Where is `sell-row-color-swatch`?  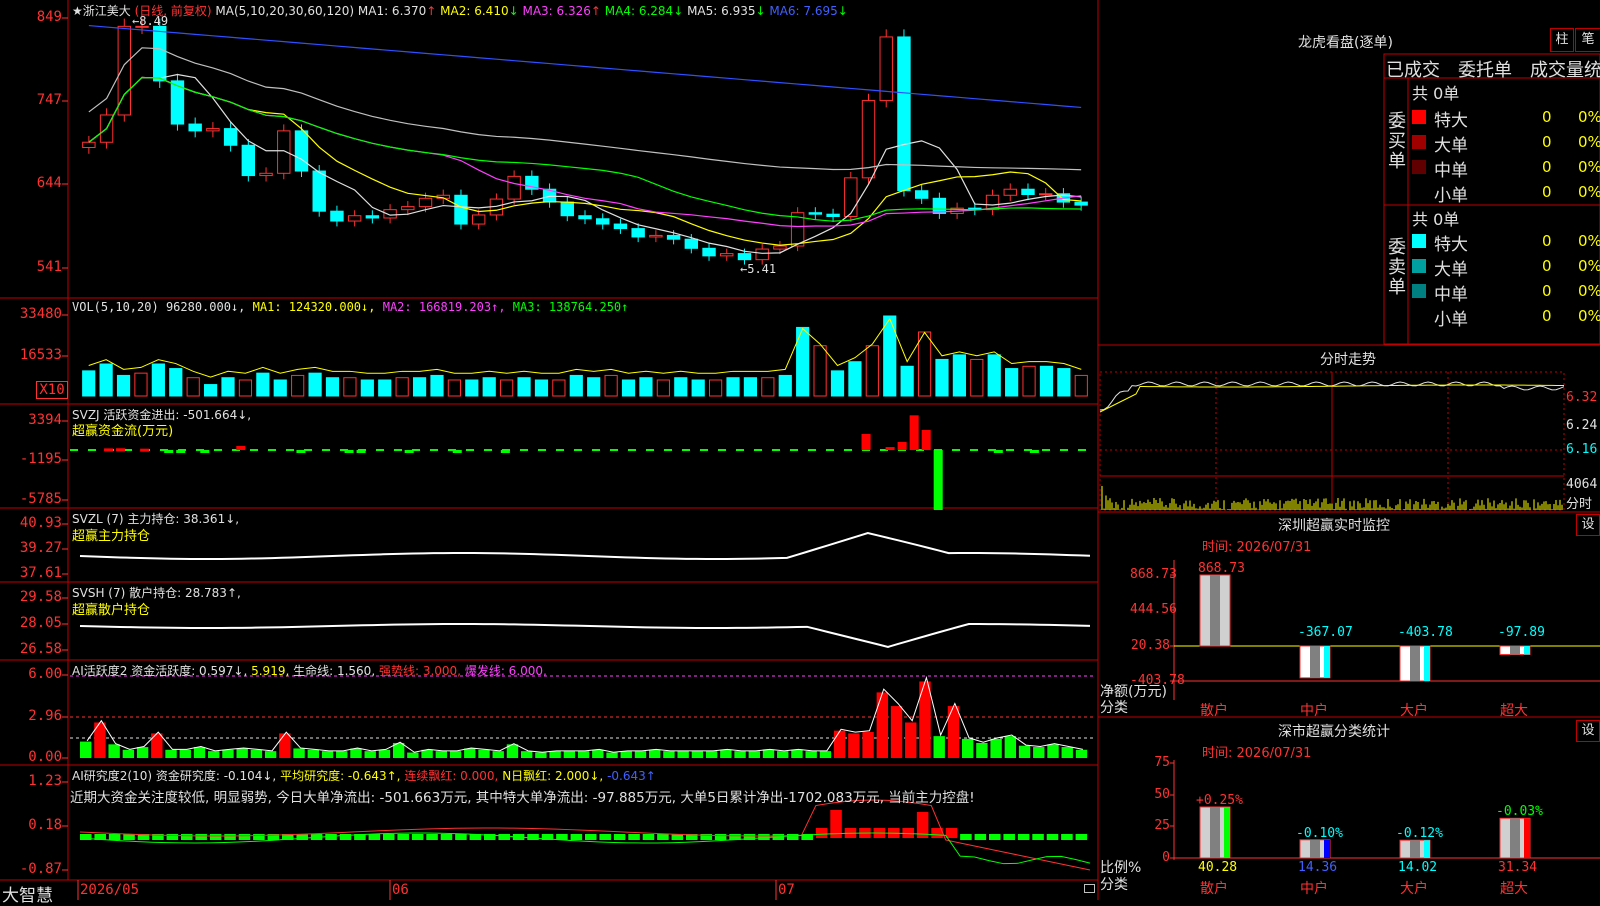
sell-row-color-swatch is located at coordinates (1419, 266).